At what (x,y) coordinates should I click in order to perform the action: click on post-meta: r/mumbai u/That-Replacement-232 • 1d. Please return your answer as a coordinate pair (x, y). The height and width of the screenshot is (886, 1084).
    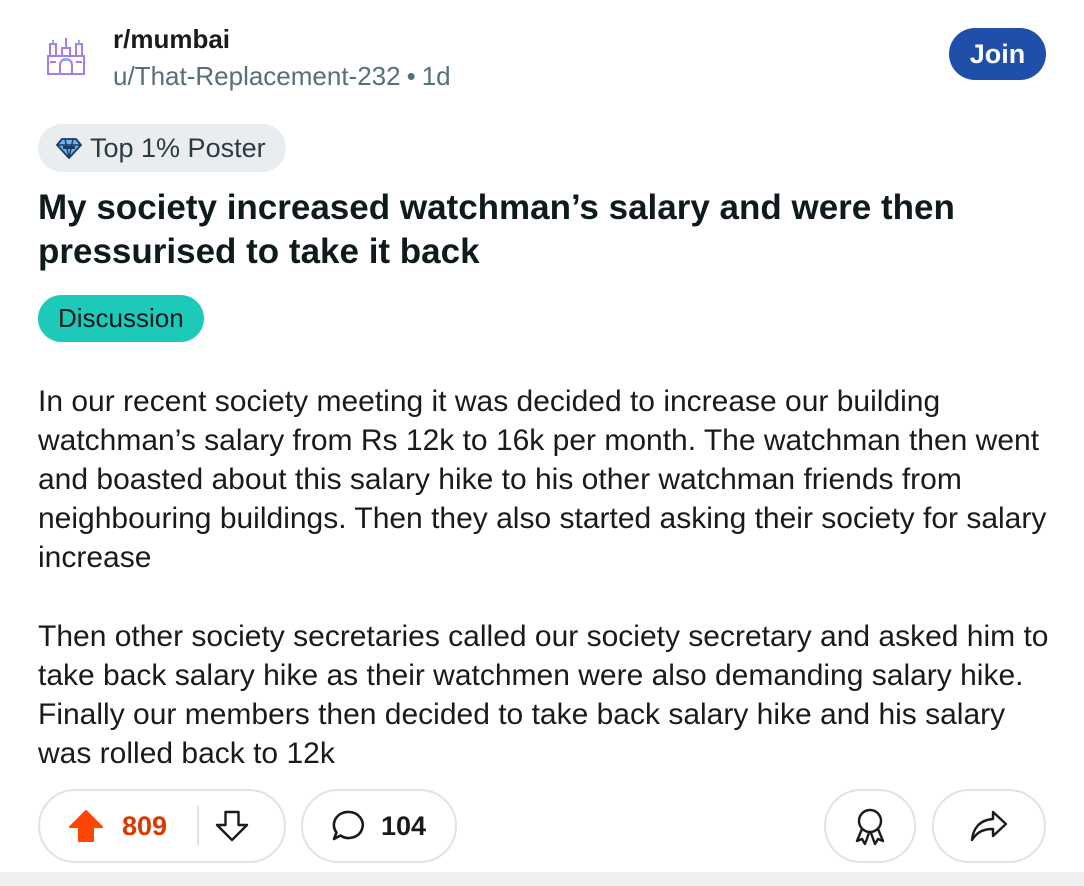
    Looking at the image, I should click on (282, 58).